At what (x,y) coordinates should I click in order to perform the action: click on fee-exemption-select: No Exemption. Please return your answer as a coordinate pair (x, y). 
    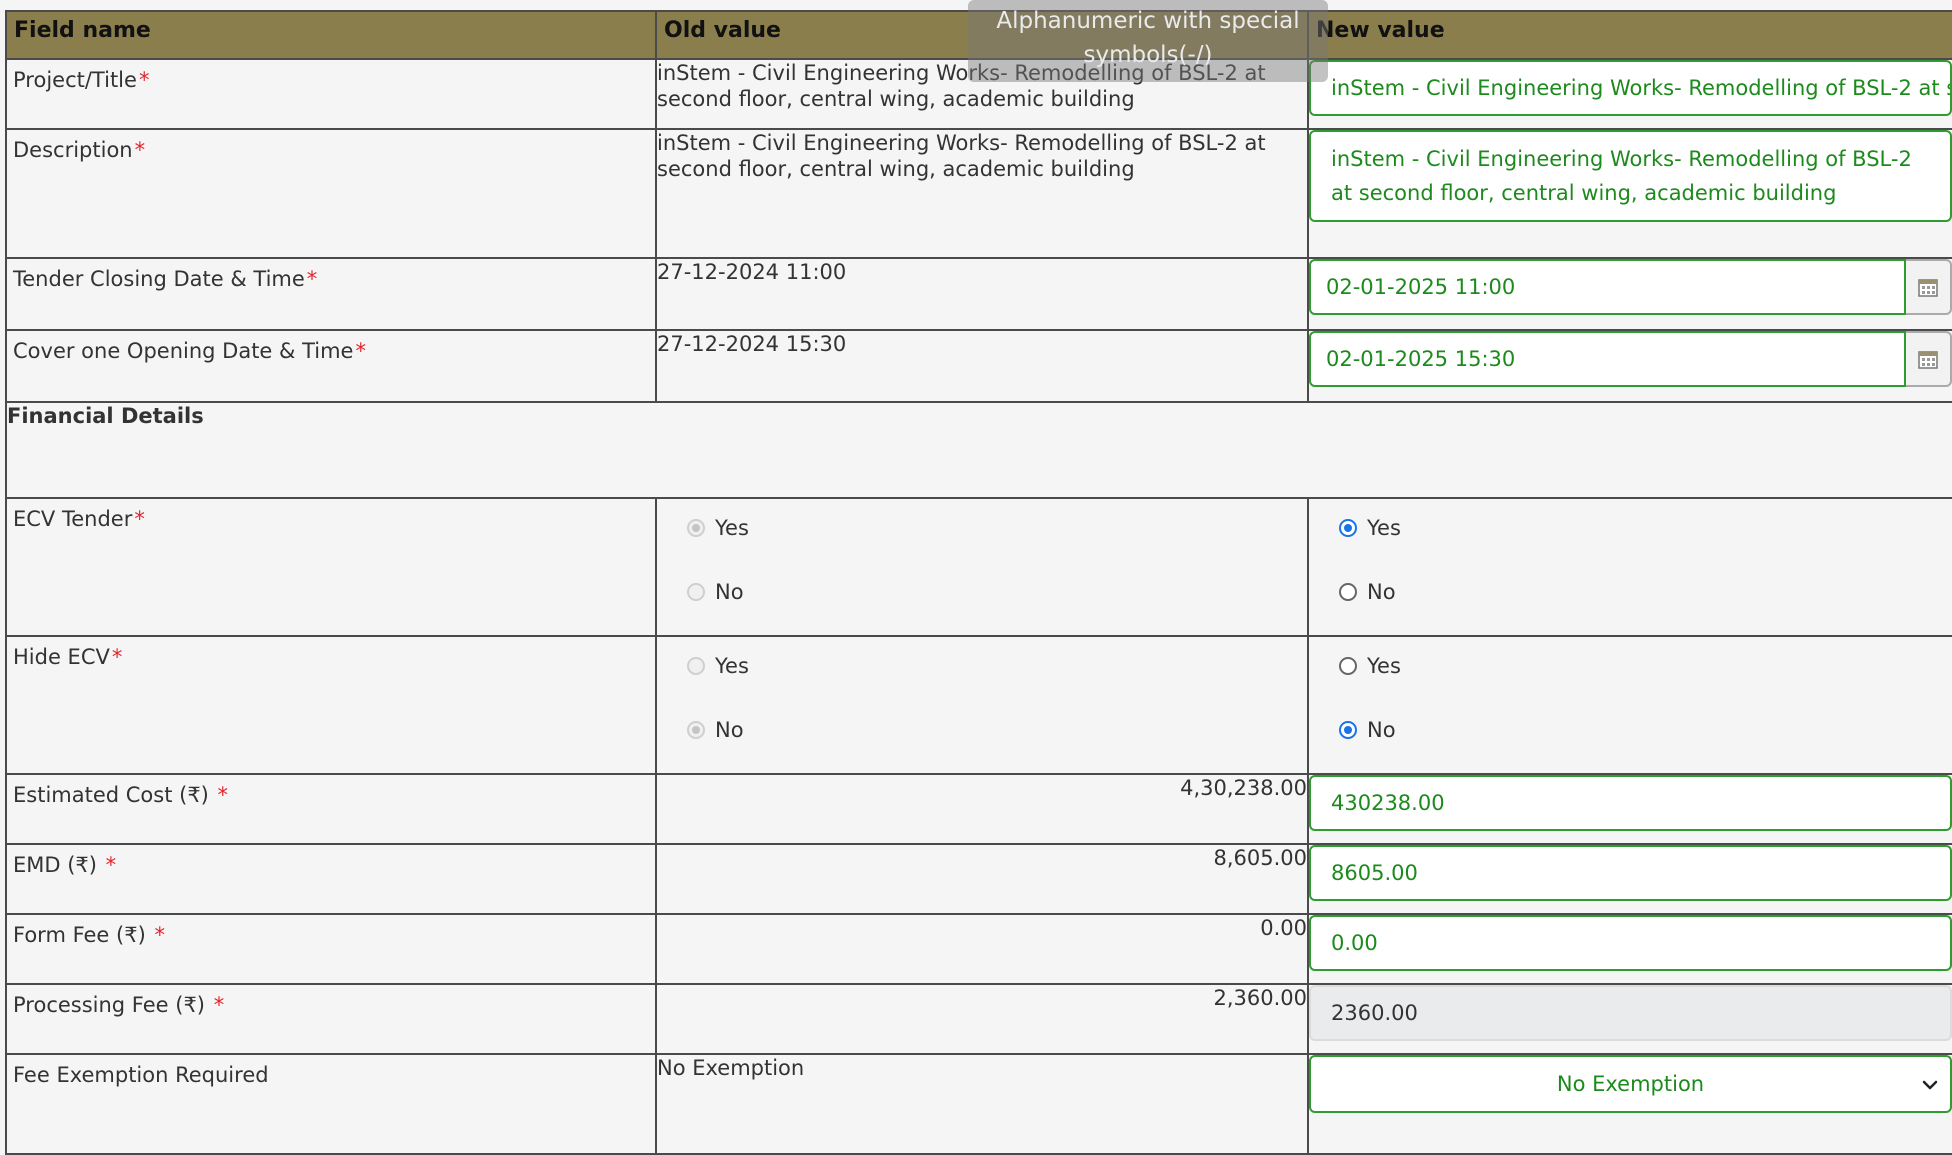
    Looking at the image, I should click on (1630, 1084).